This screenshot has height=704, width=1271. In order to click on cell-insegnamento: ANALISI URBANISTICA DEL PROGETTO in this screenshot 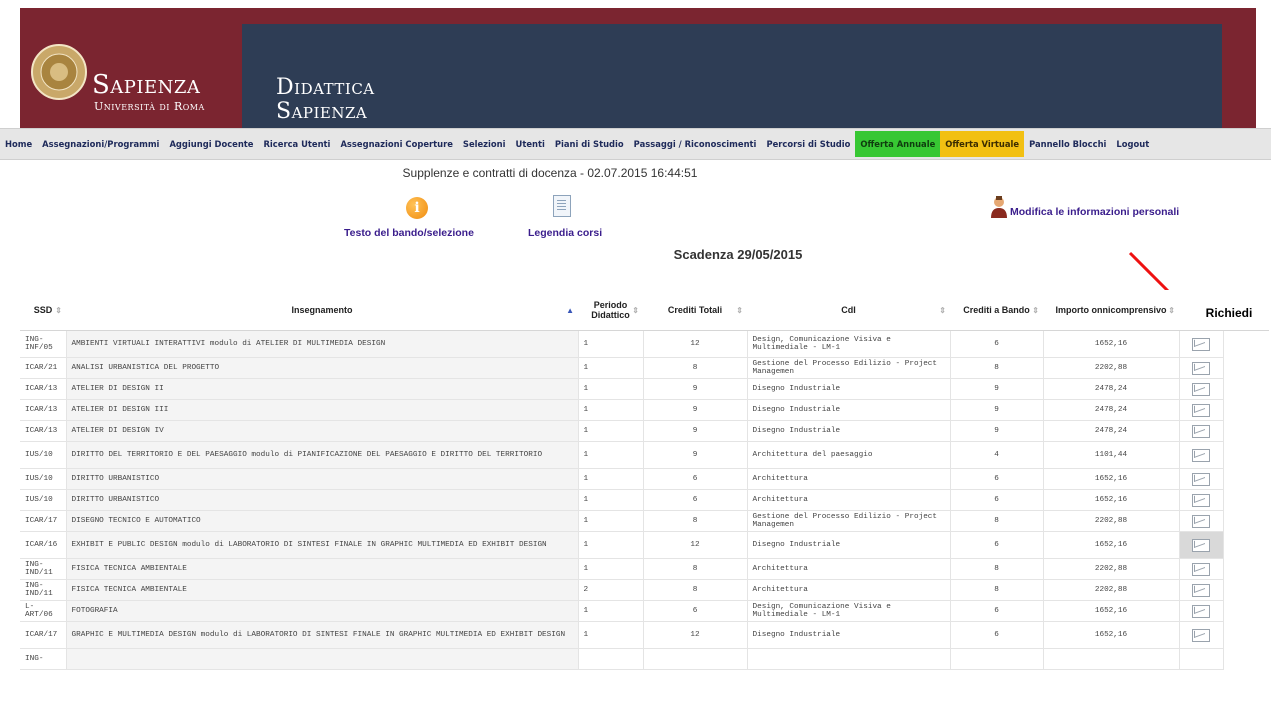, I will do `click(322, 368)`.